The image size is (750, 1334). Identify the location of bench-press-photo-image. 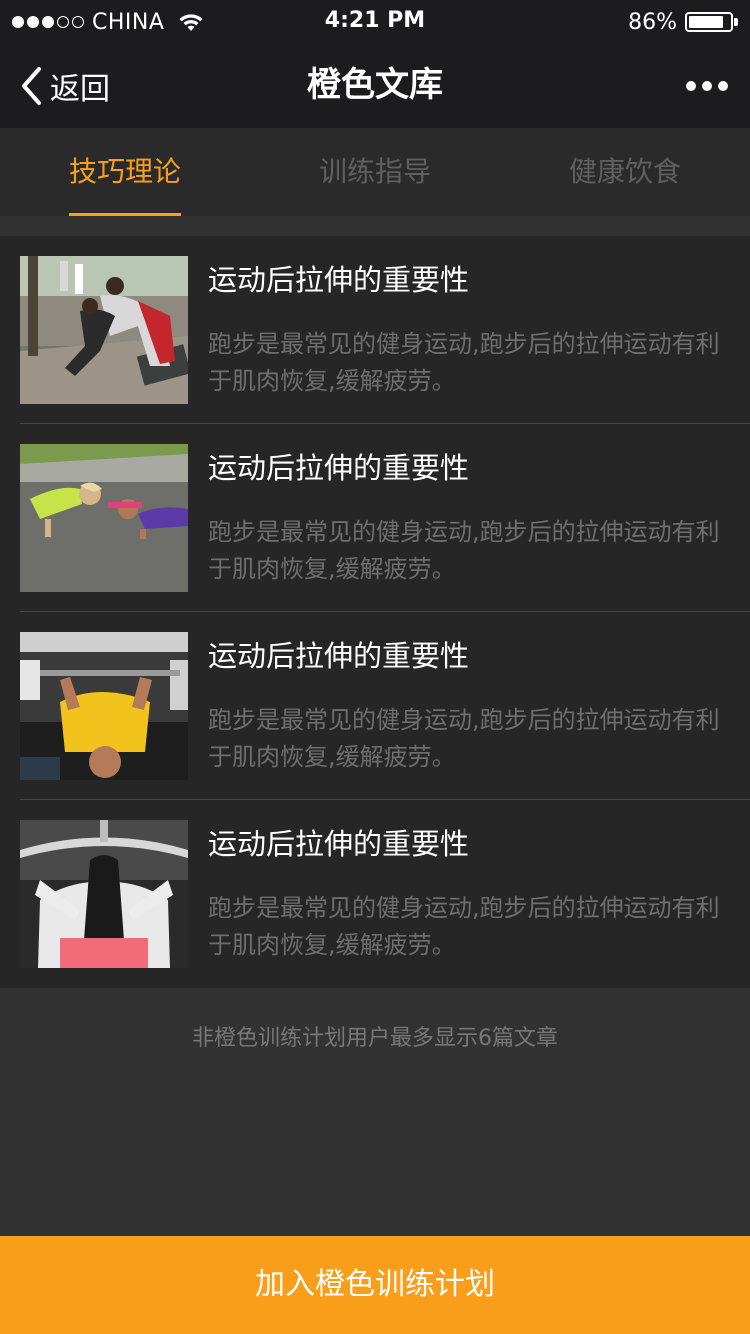
(104, 706).